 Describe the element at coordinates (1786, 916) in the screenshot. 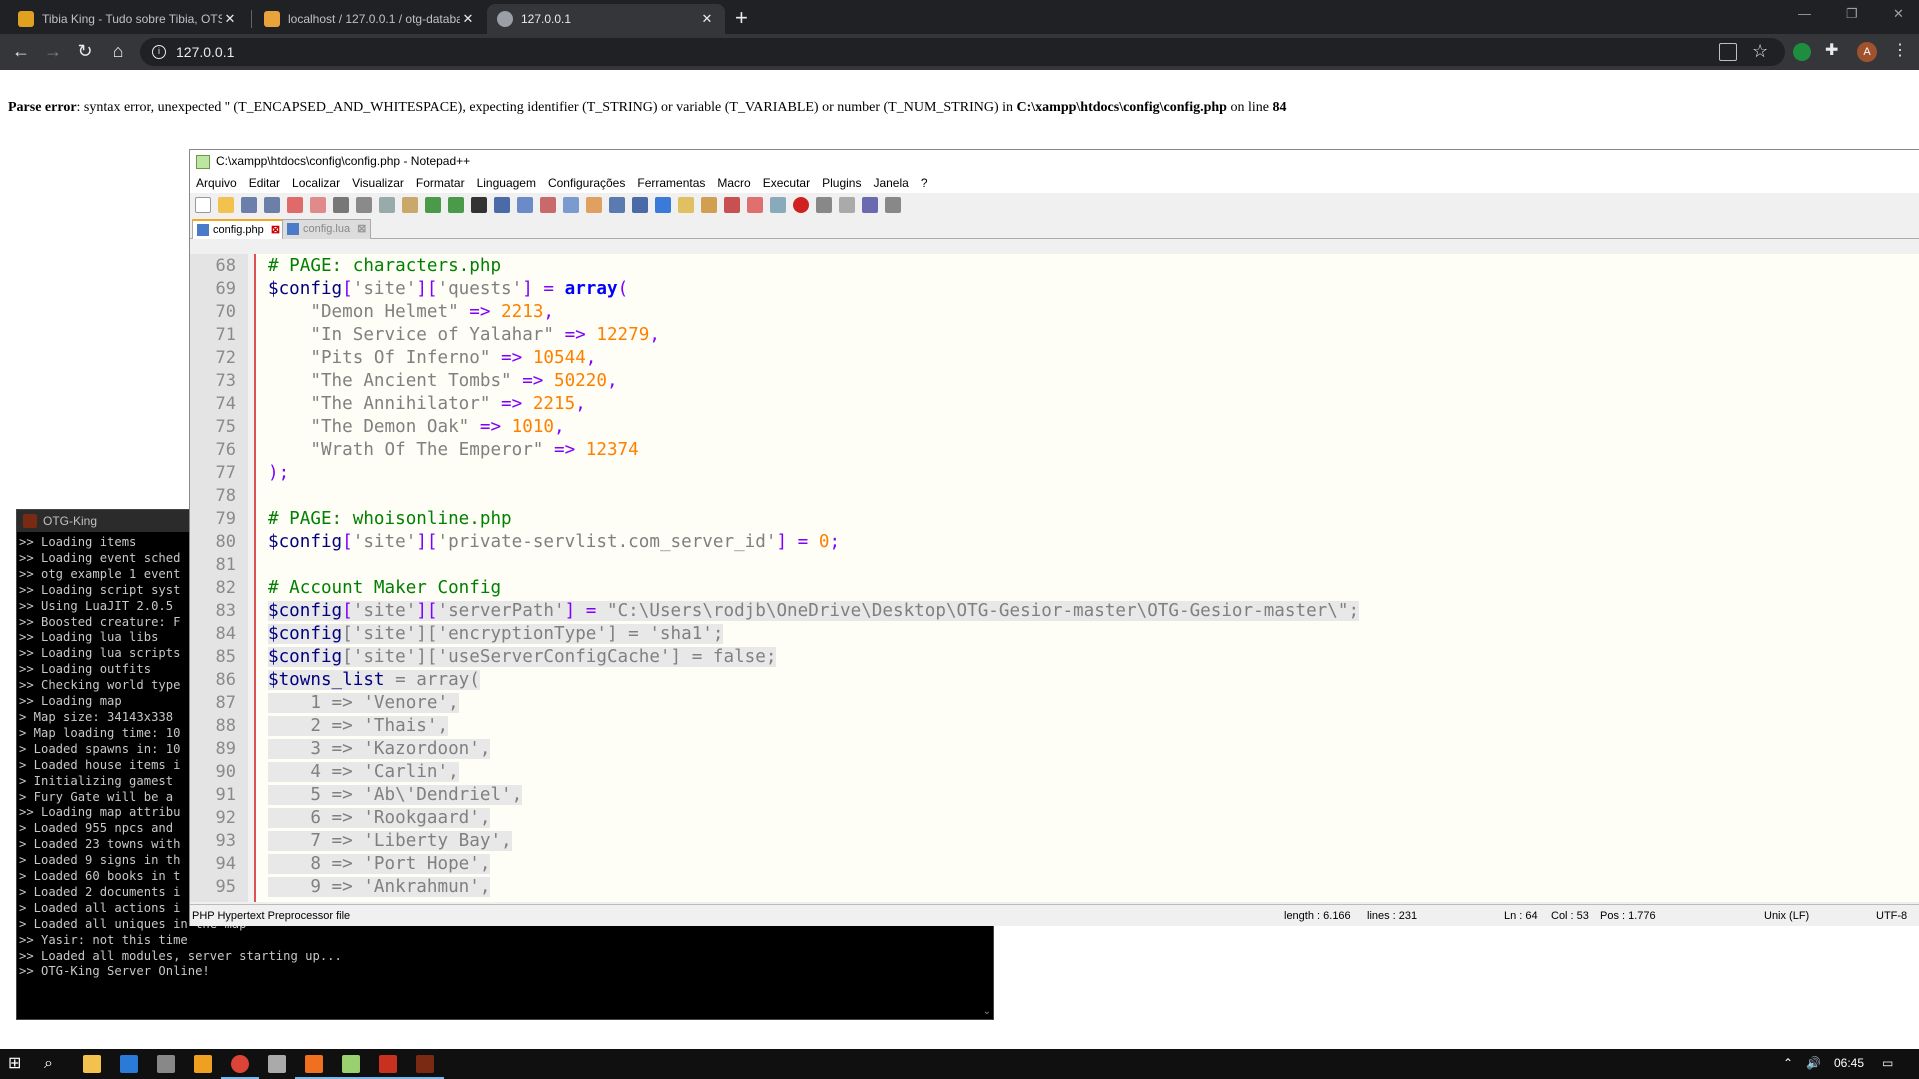

I see `status-eol: Unix (LF)` at that location.